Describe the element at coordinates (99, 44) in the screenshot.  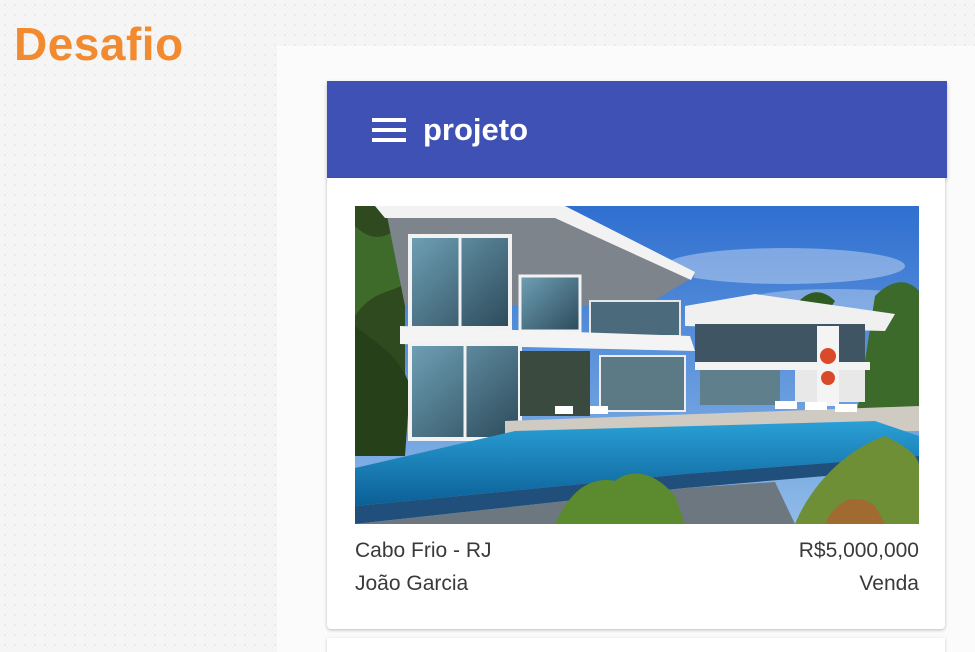
I see `slide-title: Desafio` at that location.